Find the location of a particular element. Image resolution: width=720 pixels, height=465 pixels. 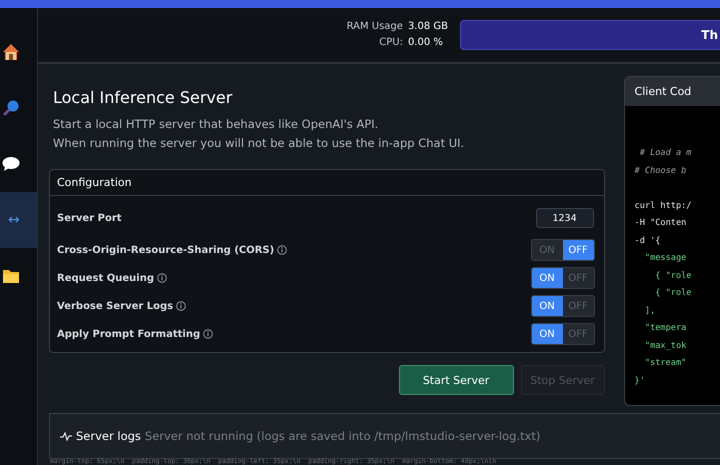

code-line: # Load a m is located at coordinates (665, 153).